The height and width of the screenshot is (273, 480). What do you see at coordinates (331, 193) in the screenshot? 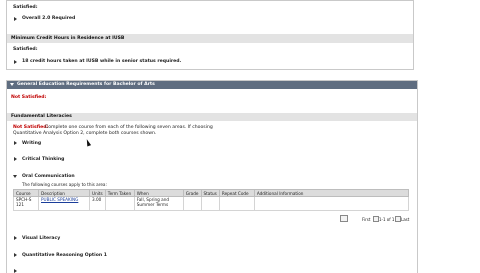
I see `col-info: Additional Information` at bounding box center [331, 193].